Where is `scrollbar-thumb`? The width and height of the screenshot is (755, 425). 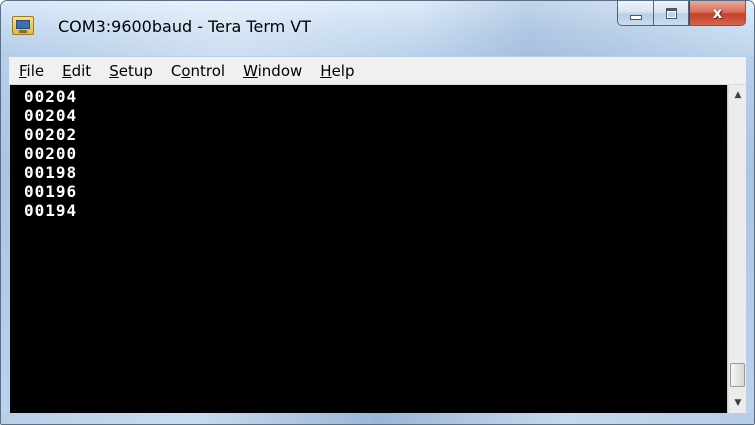
scrollbar-thumb is located at coordinates (737, 375).